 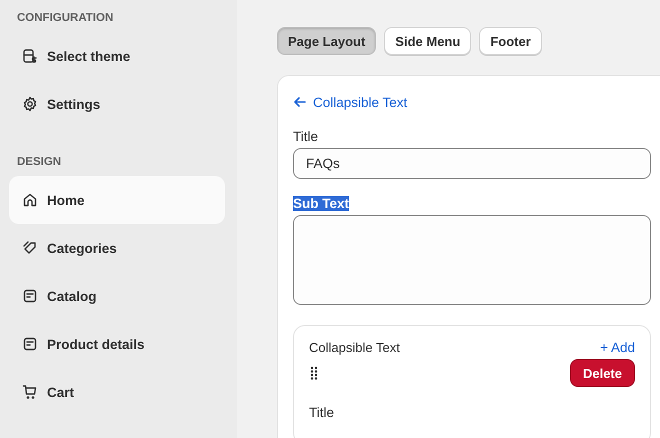 What do you see at coordinates (117, 56) in the screenshot?
I see `sidebar-item: Select theme` at bounding box center [117, 56].